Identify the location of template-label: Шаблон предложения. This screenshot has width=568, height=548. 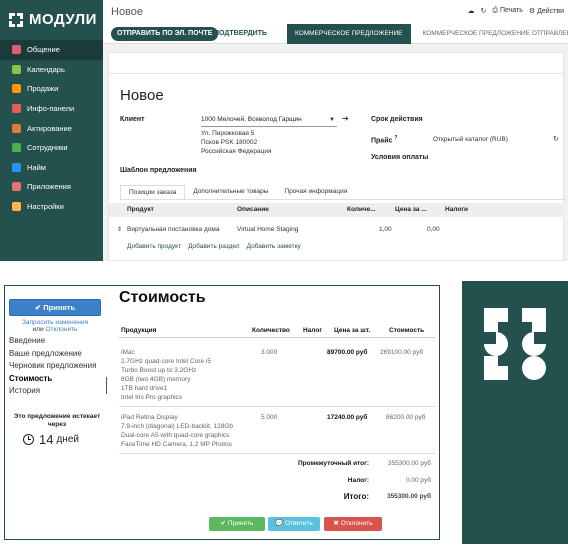
(158, 170).